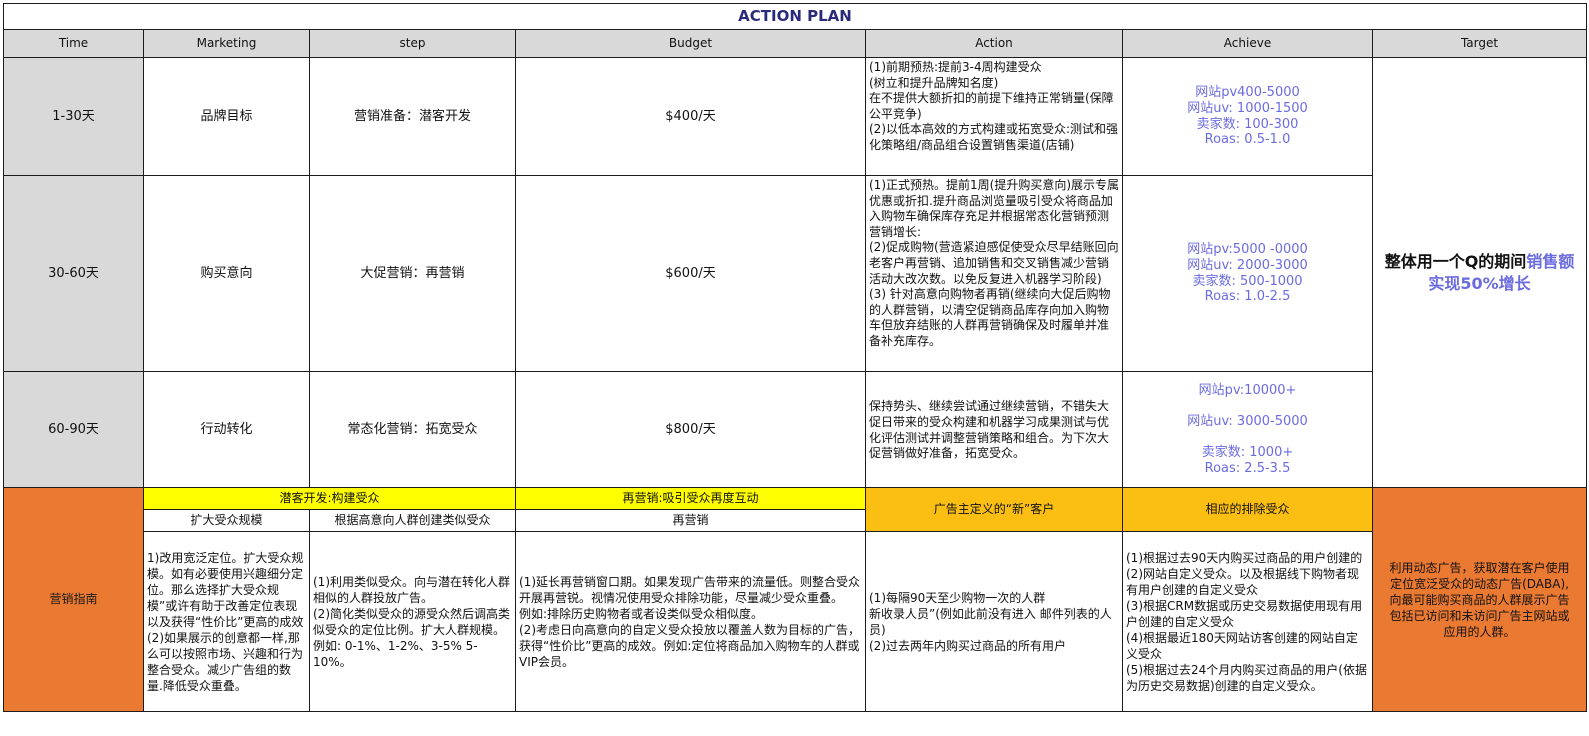 This screenshot has width=1589, height=736. I want to click on guide-yellow-1: 潜客开发:构建受众, so click(329, 498).